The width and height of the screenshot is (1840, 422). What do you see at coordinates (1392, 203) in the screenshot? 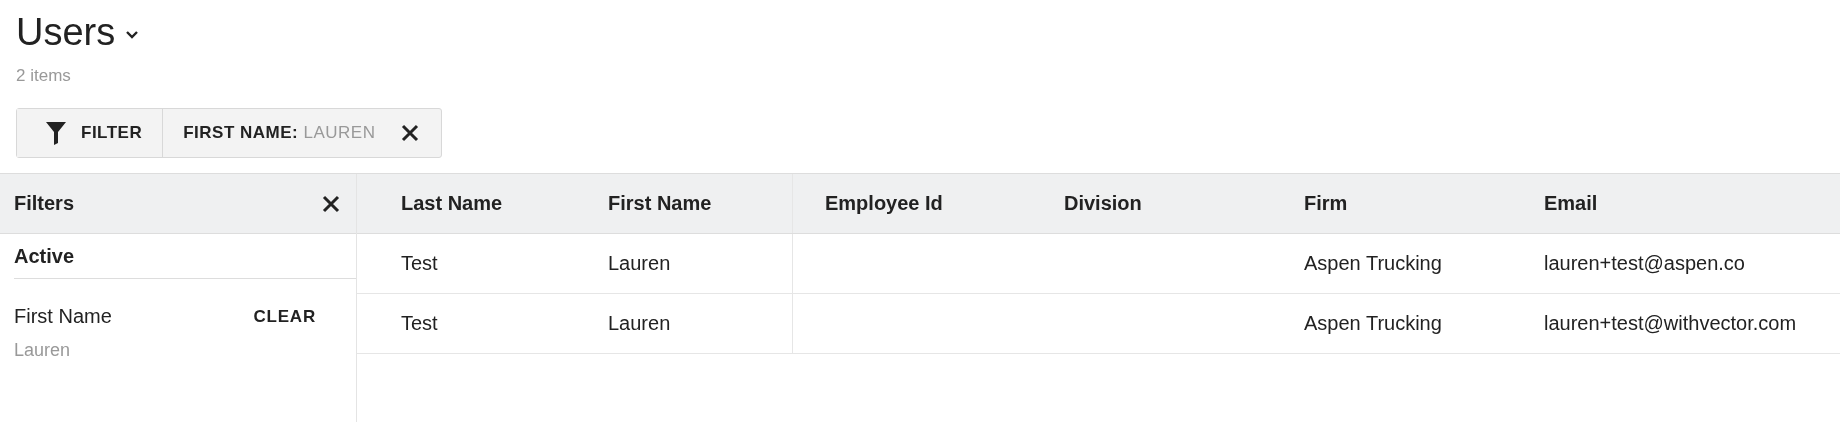
I see `column-header: Firm` at bounding box center [1392, 203].